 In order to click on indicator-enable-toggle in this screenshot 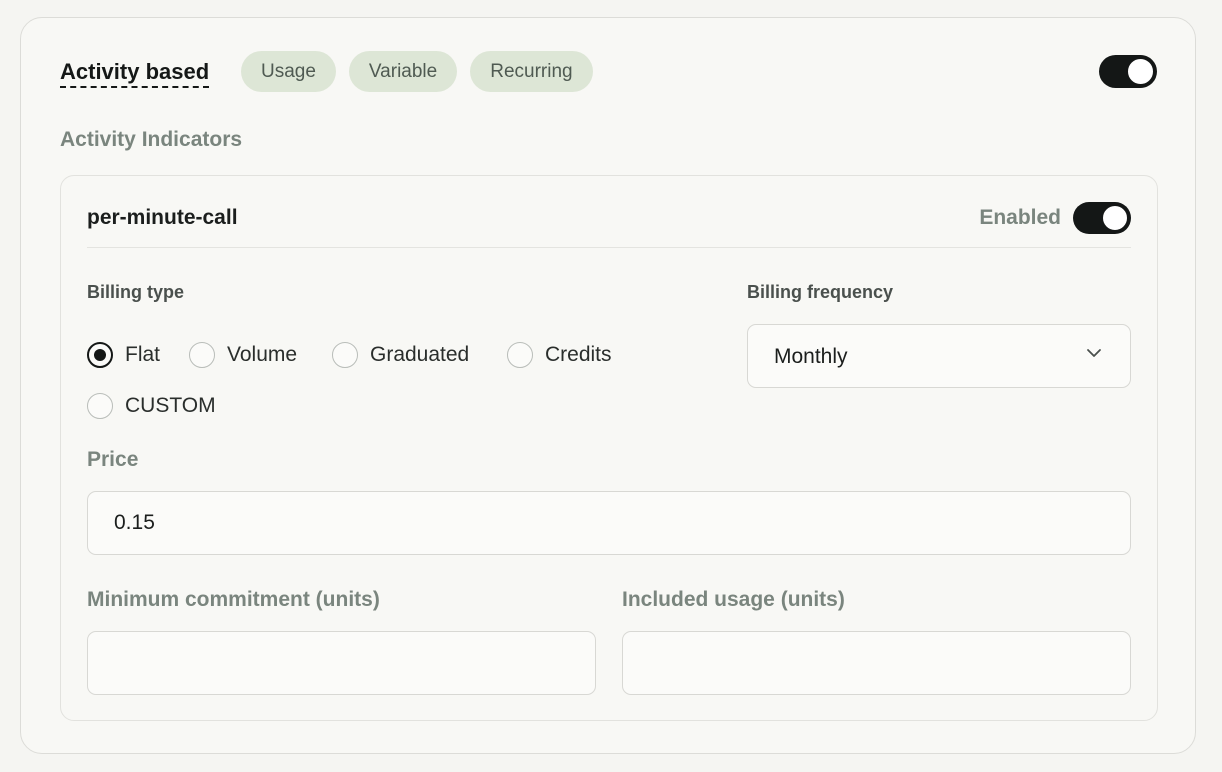, I will do `click(1102, 218)`.